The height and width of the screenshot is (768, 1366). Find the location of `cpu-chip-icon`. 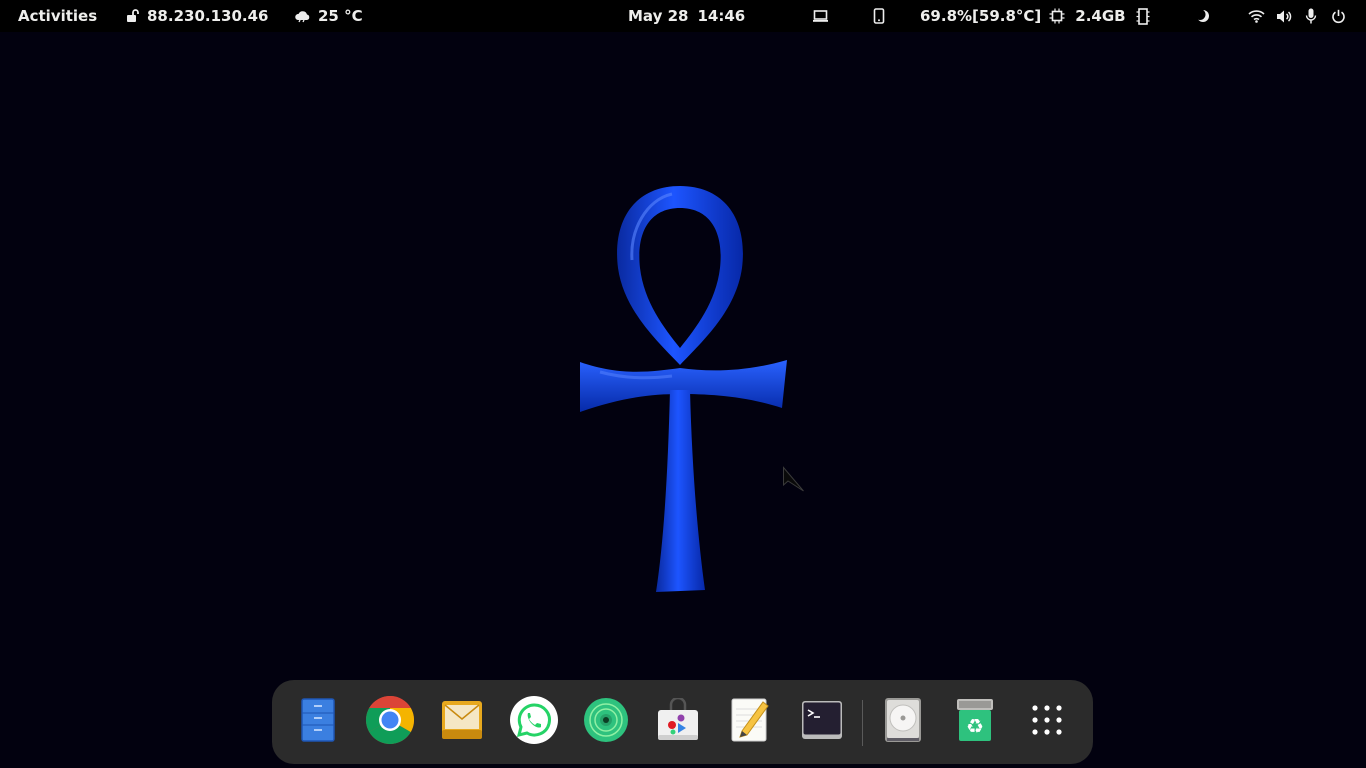

cpu-chip-icon is located at coordinates (1057, 16).